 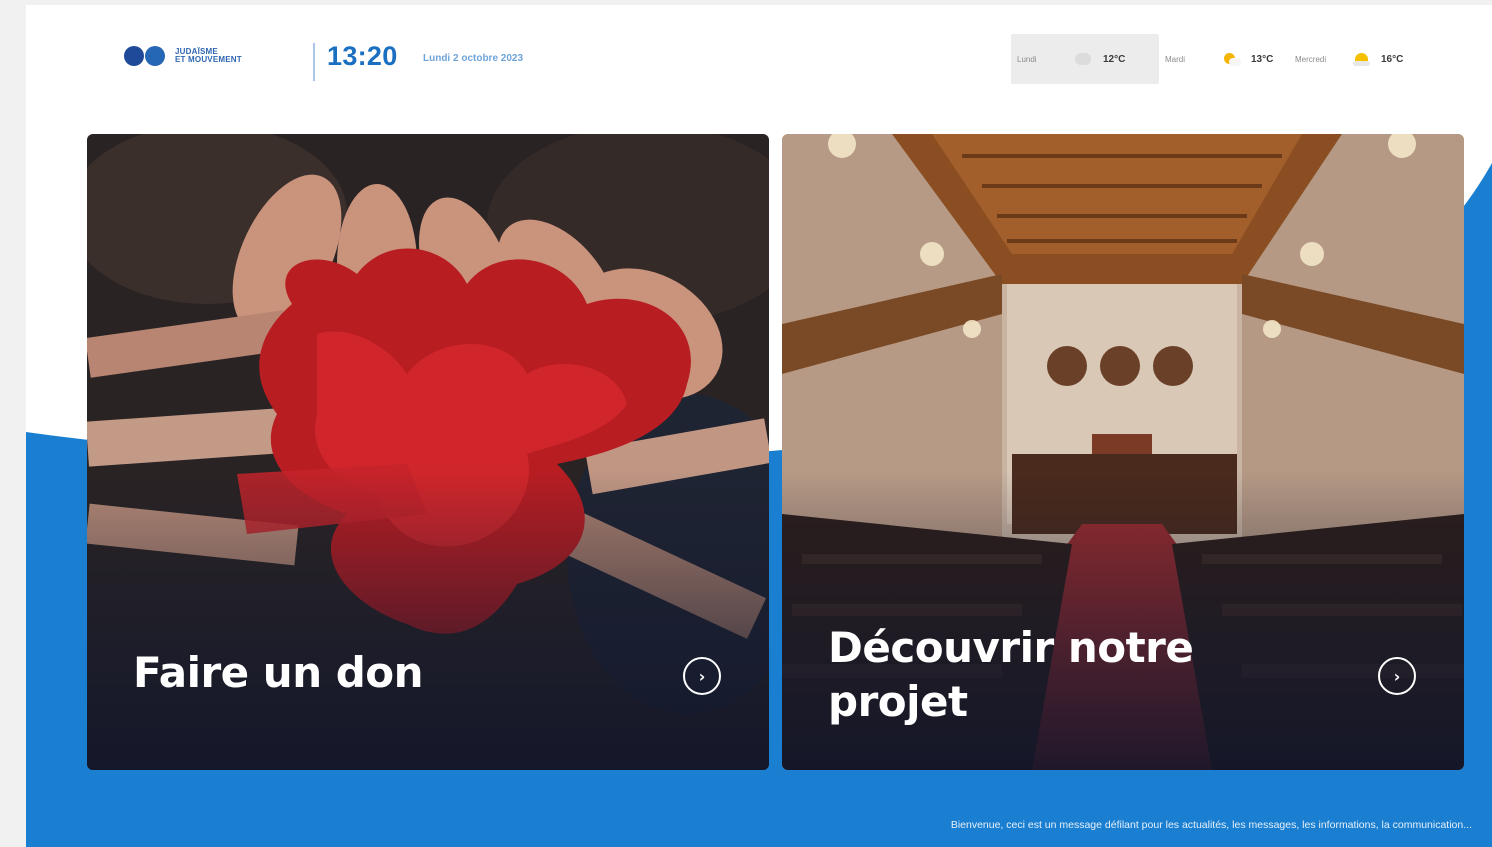 What do you see at coordinates (278, 672) in the screenshot?
I see `card-title: Faire un don` at bounding box center [278, 672].